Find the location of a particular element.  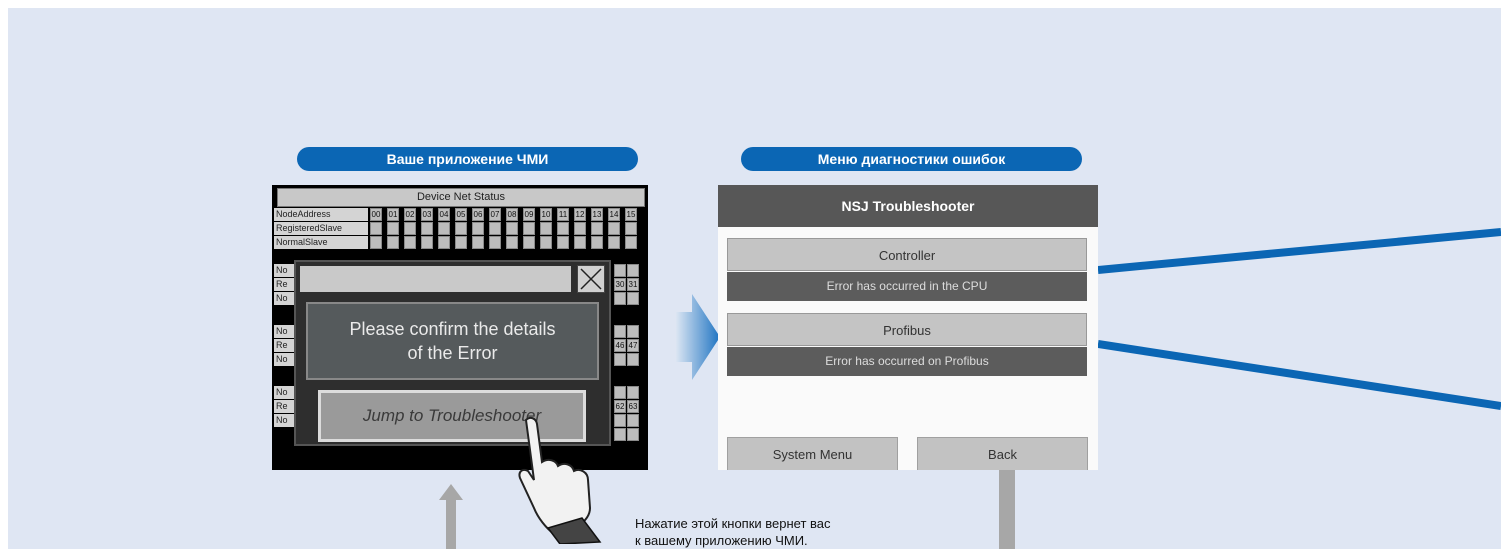

node-number-cell: 06 is located at coordinates (478, 214).